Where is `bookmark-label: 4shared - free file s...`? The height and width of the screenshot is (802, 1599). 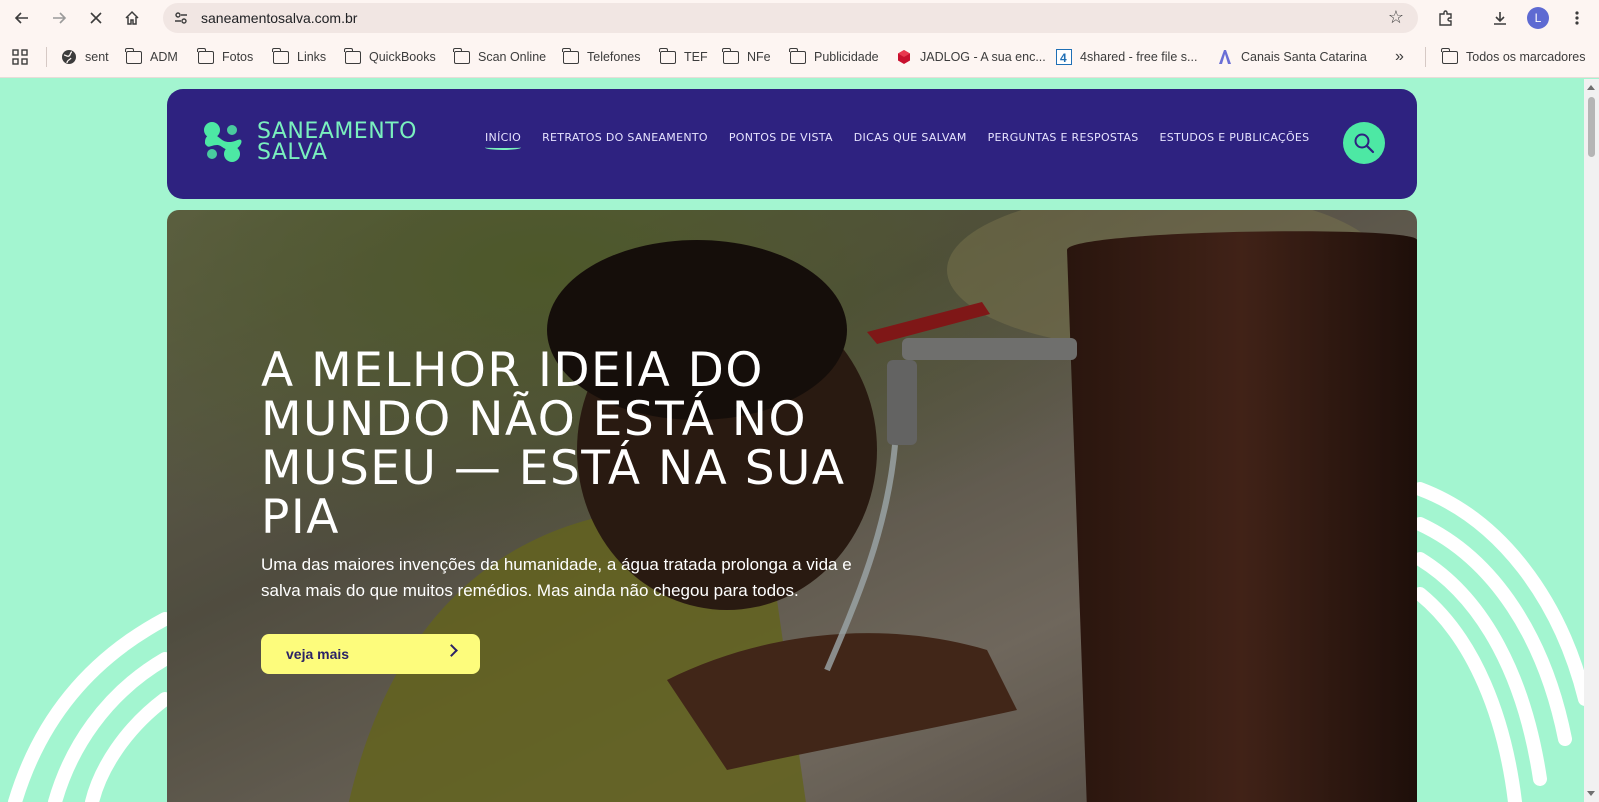
bookmark-label: 4shared - free file s... is located at coordinates (1139, 57).